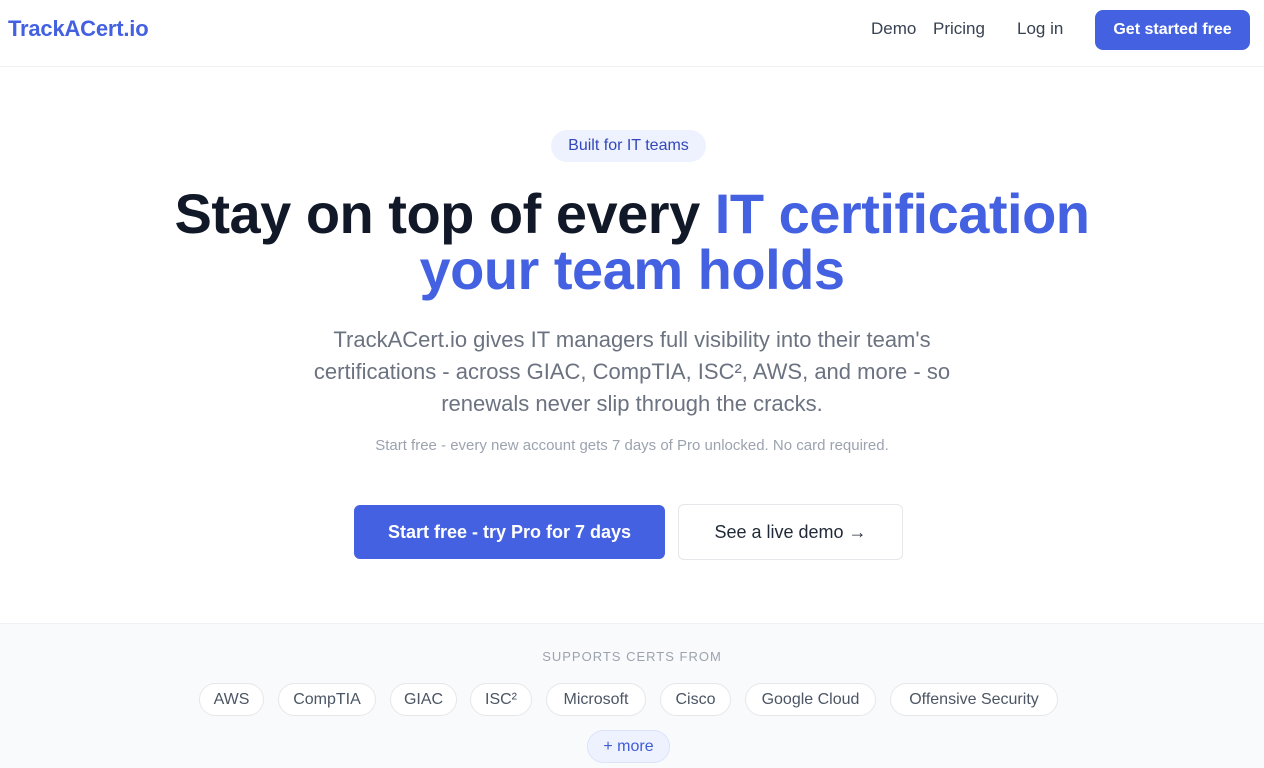  I want to click on headline-accent-text-1: IT certification, so click(902, 213).